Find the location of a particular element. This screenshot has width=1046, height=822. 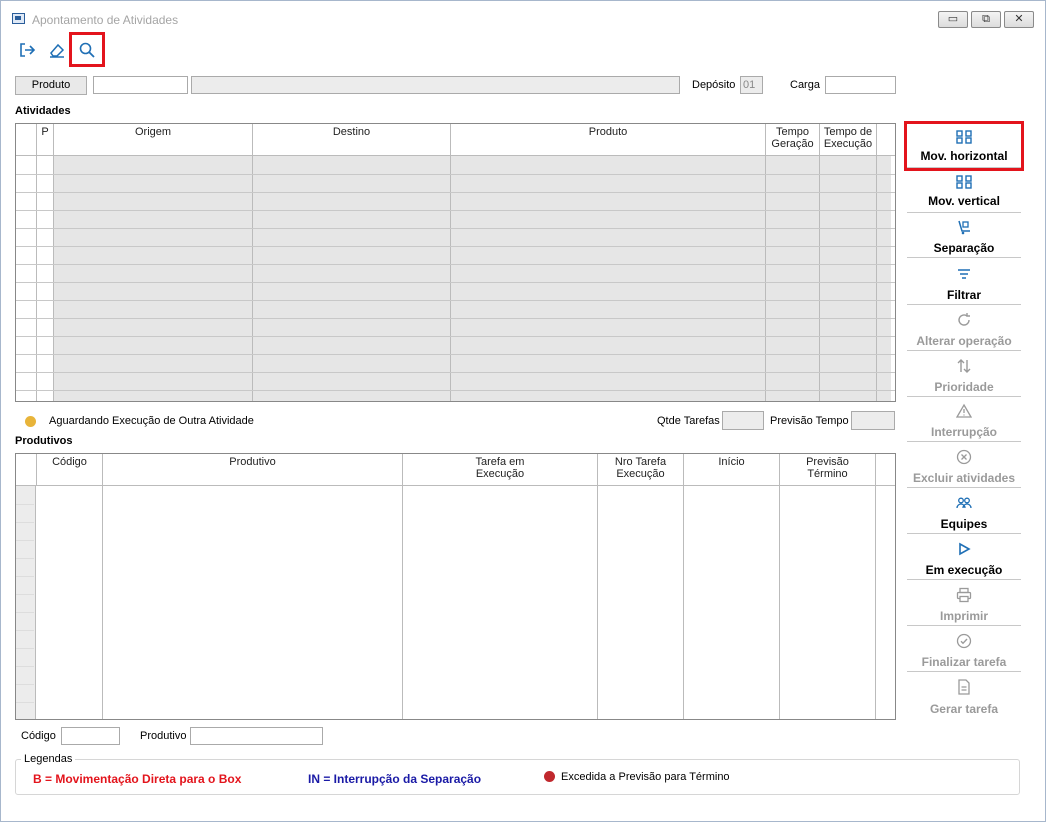

title-bar: Apontamento de Atividades ▭ ⧉ ✕ is located at coordinates (523, 16).